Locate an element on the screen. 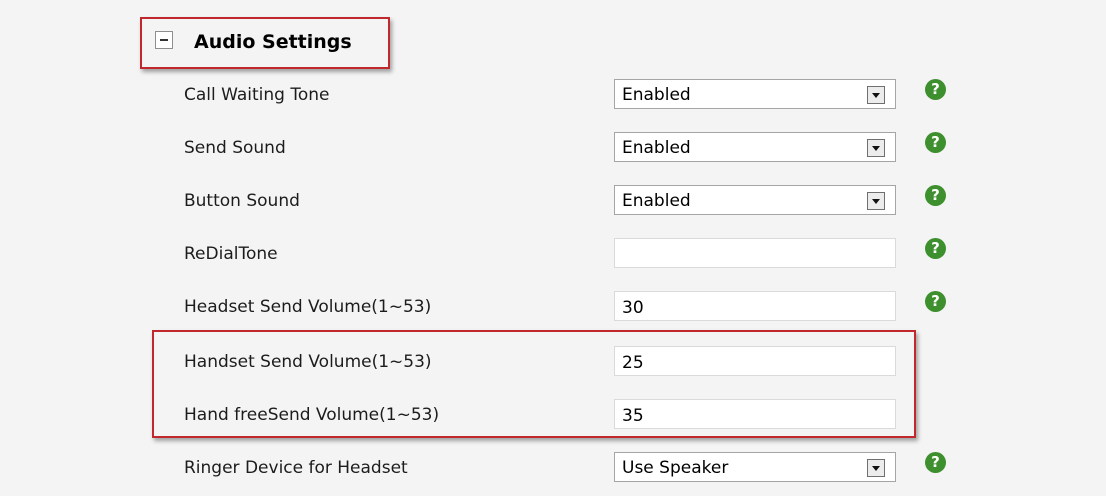 The height and width of the screenshot is (496, 1106). setting-label: ReDialTone is located at coordinates (231, 254).